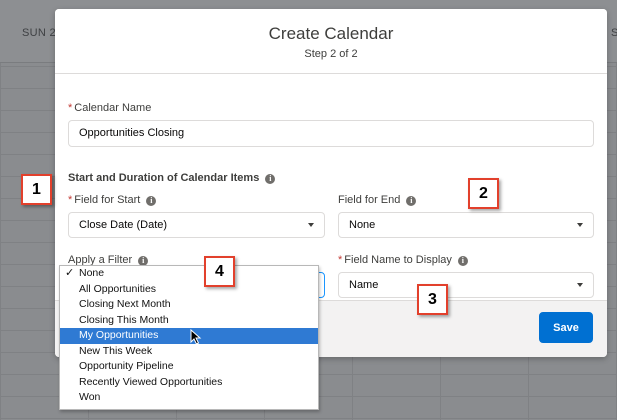 This screenshot has height=420, width=617. What do you see at coordinates (110, 108) in the screenshot?
I see `calendar-name-label: * Calendar Name` at bounding box center [110, 108].